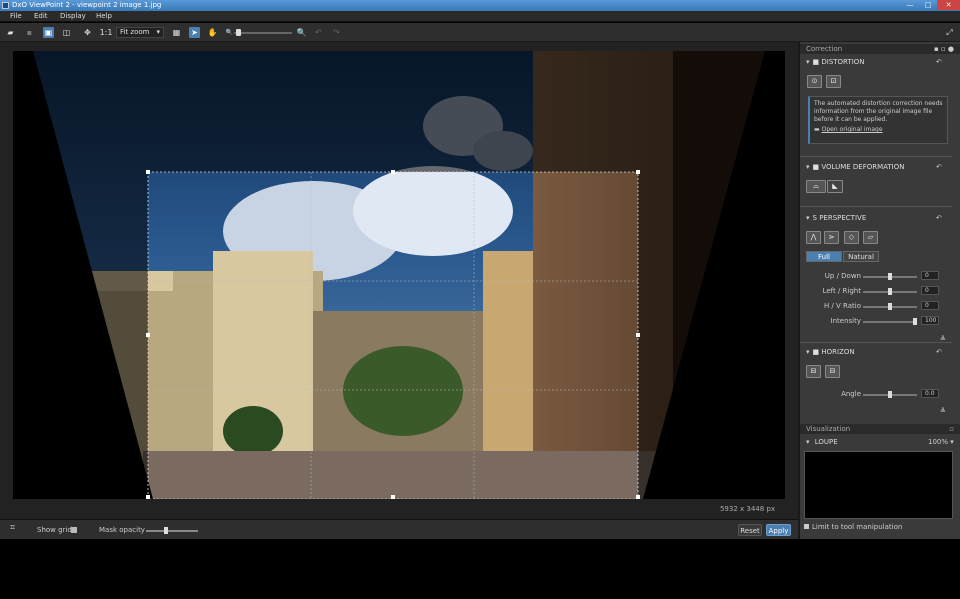 This screenshot has height=599, width=960. Describe the element at coordinates (816, 186) in the screenshot. I see `volume-cylinder-icon: ⌓` at that location.